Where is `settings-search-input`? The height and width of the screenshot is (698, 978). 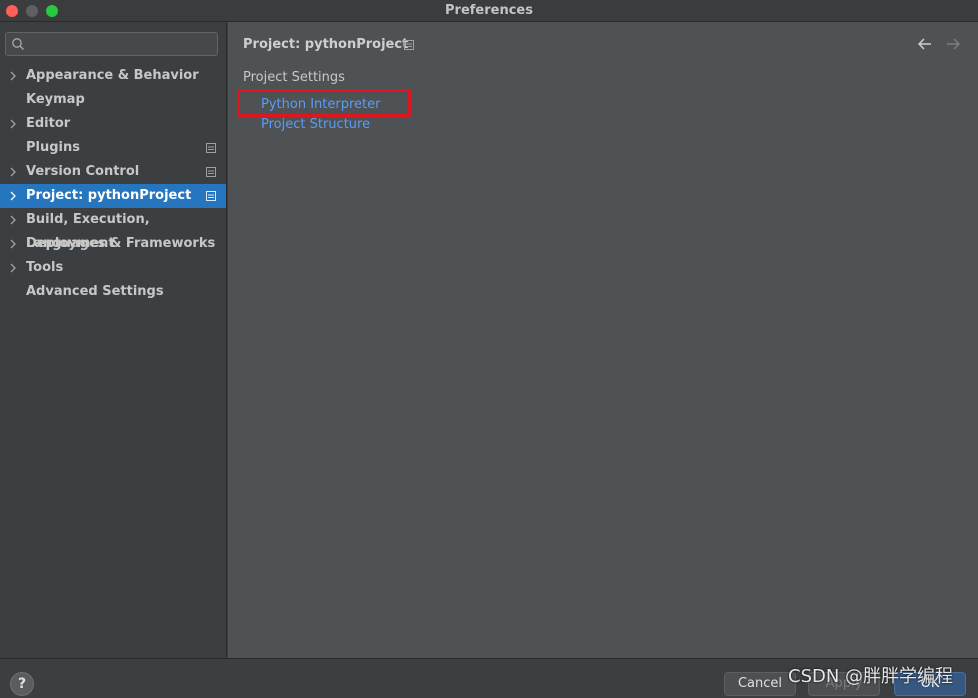
settings-search-input is located at coordinates (111, 44).